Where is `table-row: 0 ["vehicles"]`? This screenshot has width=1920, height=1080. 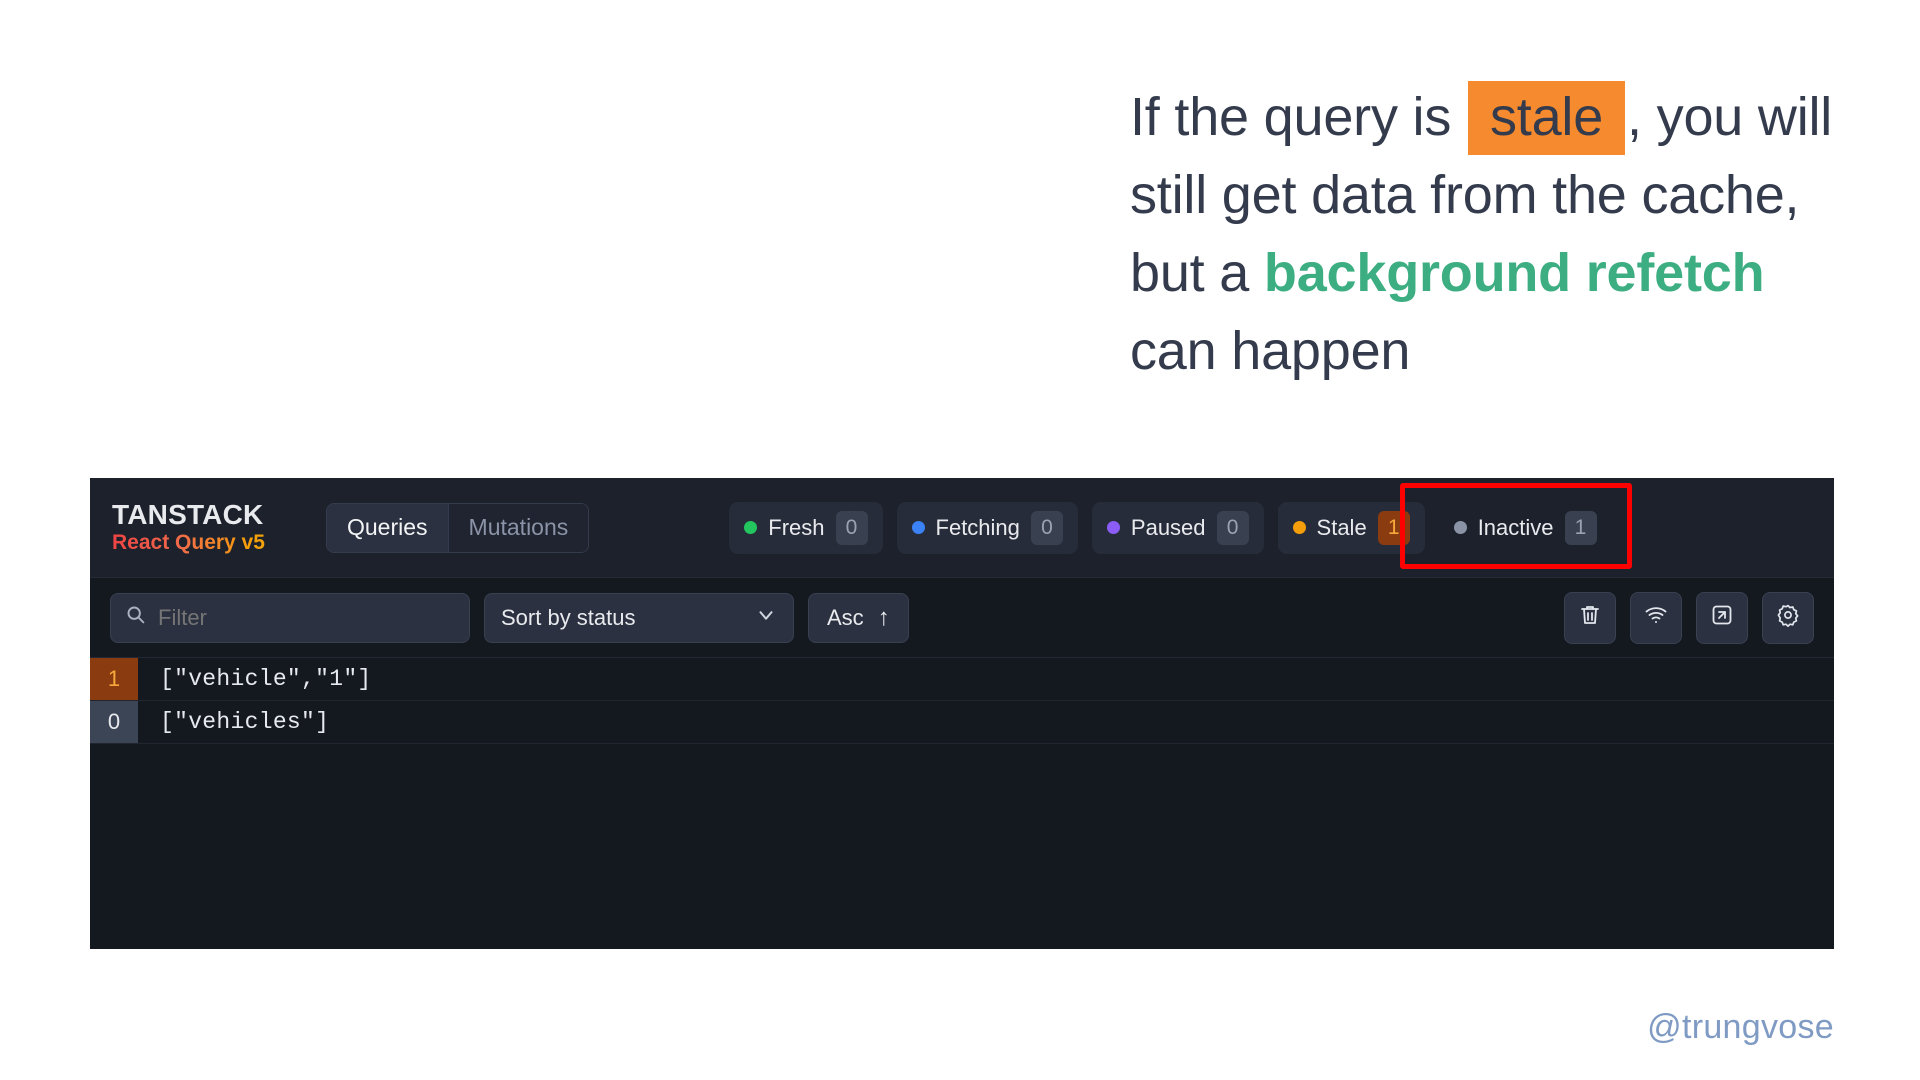
table-row: 0 ["vehicles"] is located at coordinates (962, 722).